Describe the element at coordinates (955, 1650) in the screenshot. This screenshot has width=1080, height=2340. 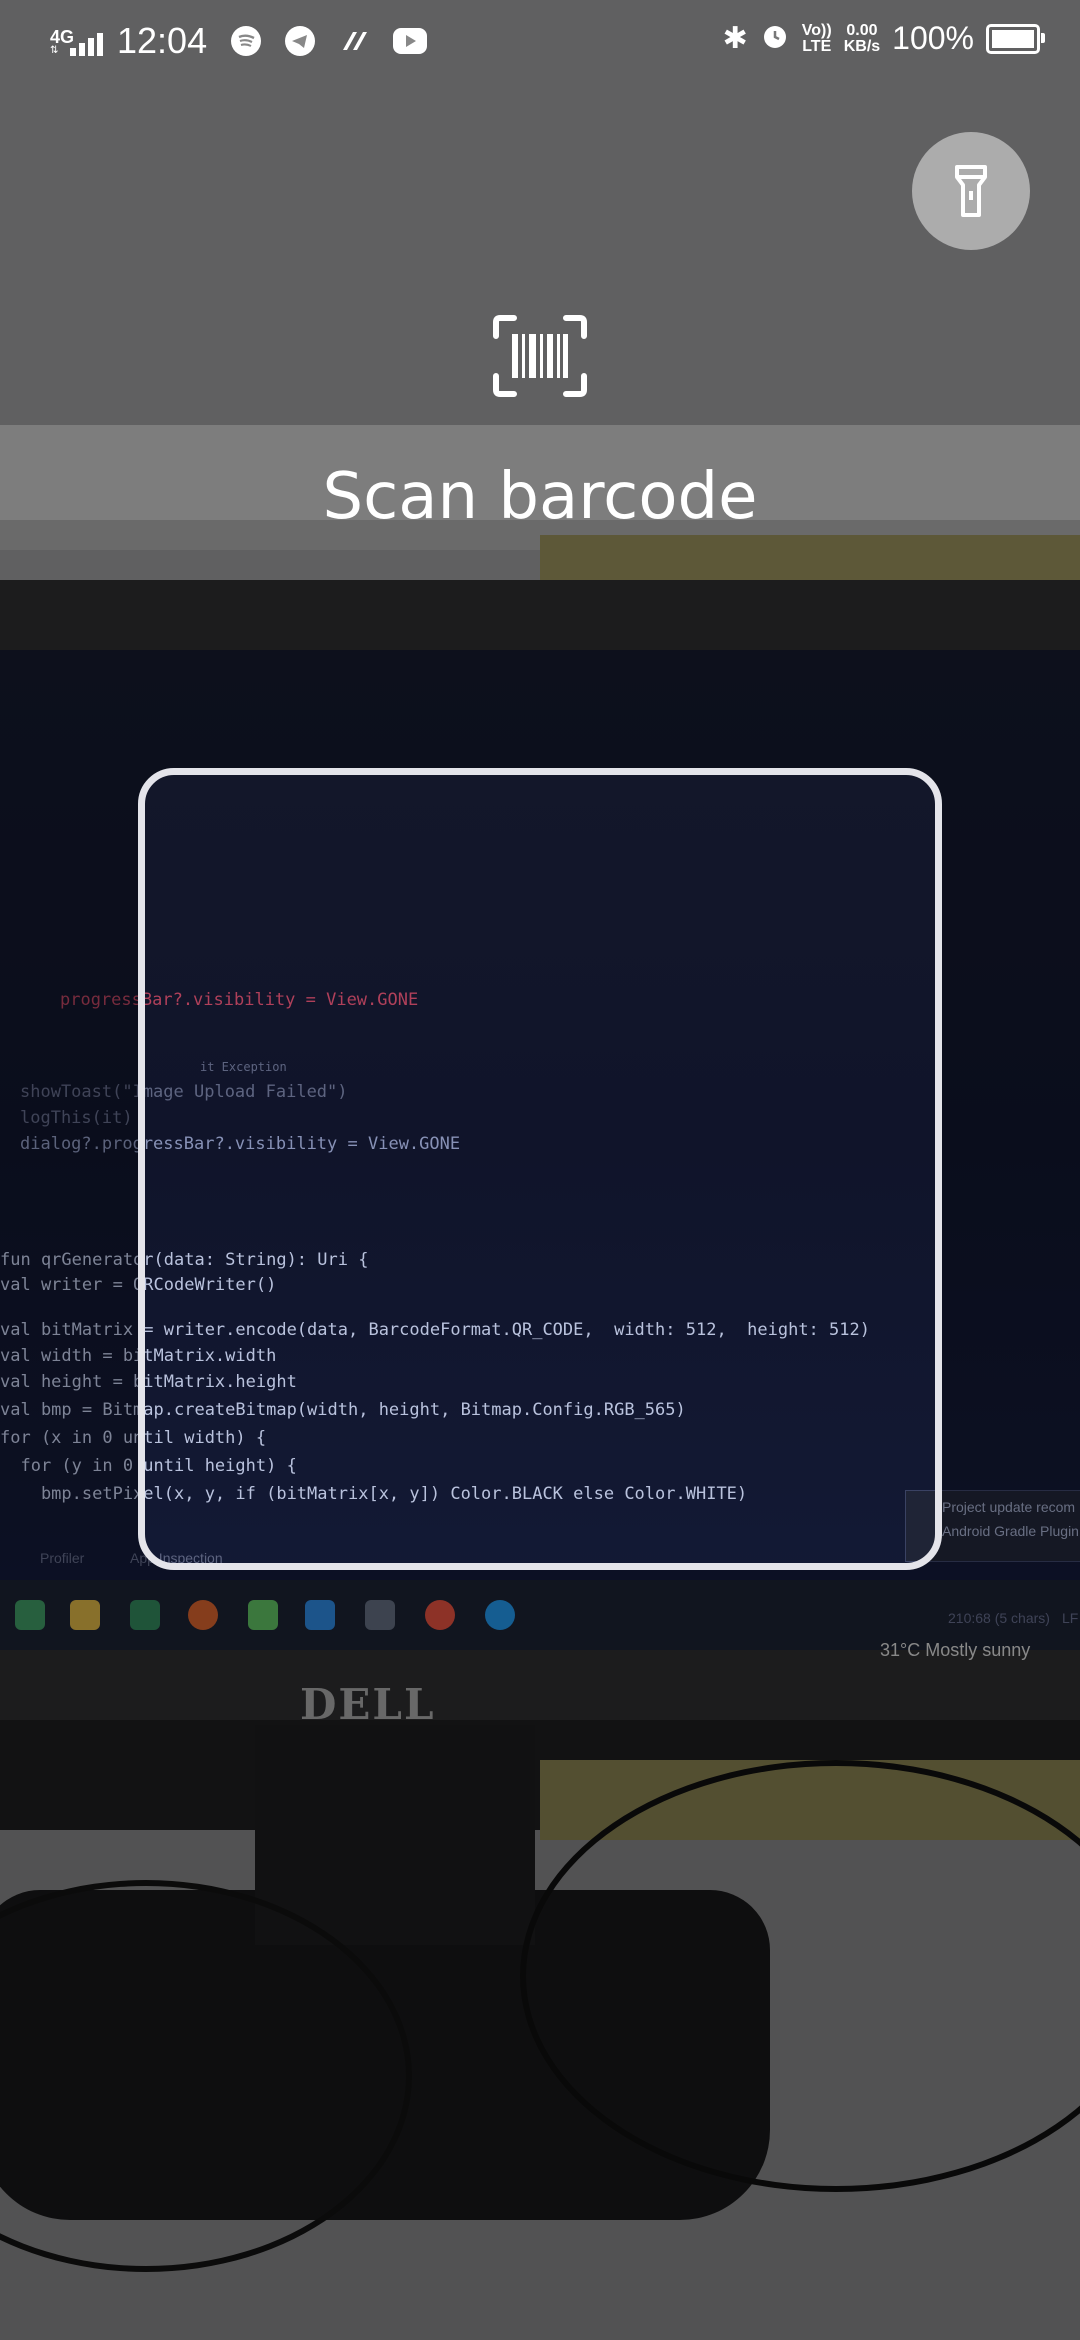
I see `weather-text: 31°C Mostly sunny` at that location.